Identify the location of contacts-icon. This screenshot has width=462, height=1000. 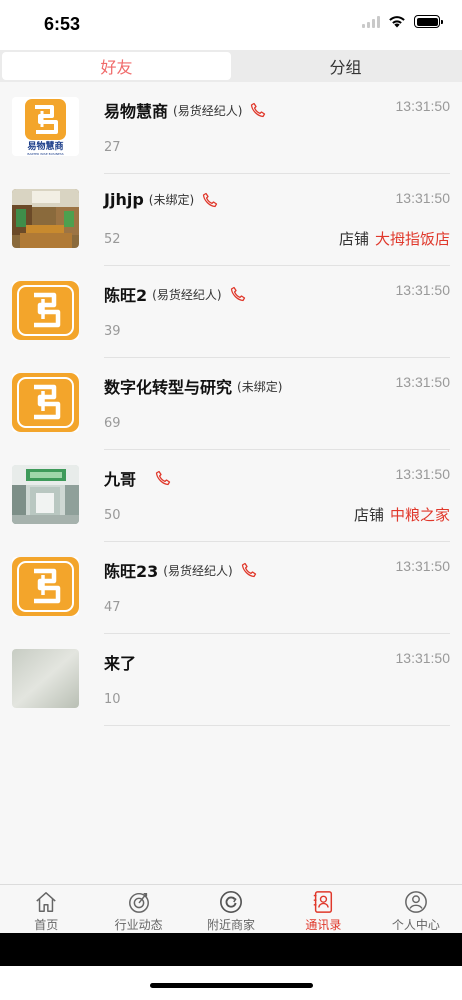
(323, 902).